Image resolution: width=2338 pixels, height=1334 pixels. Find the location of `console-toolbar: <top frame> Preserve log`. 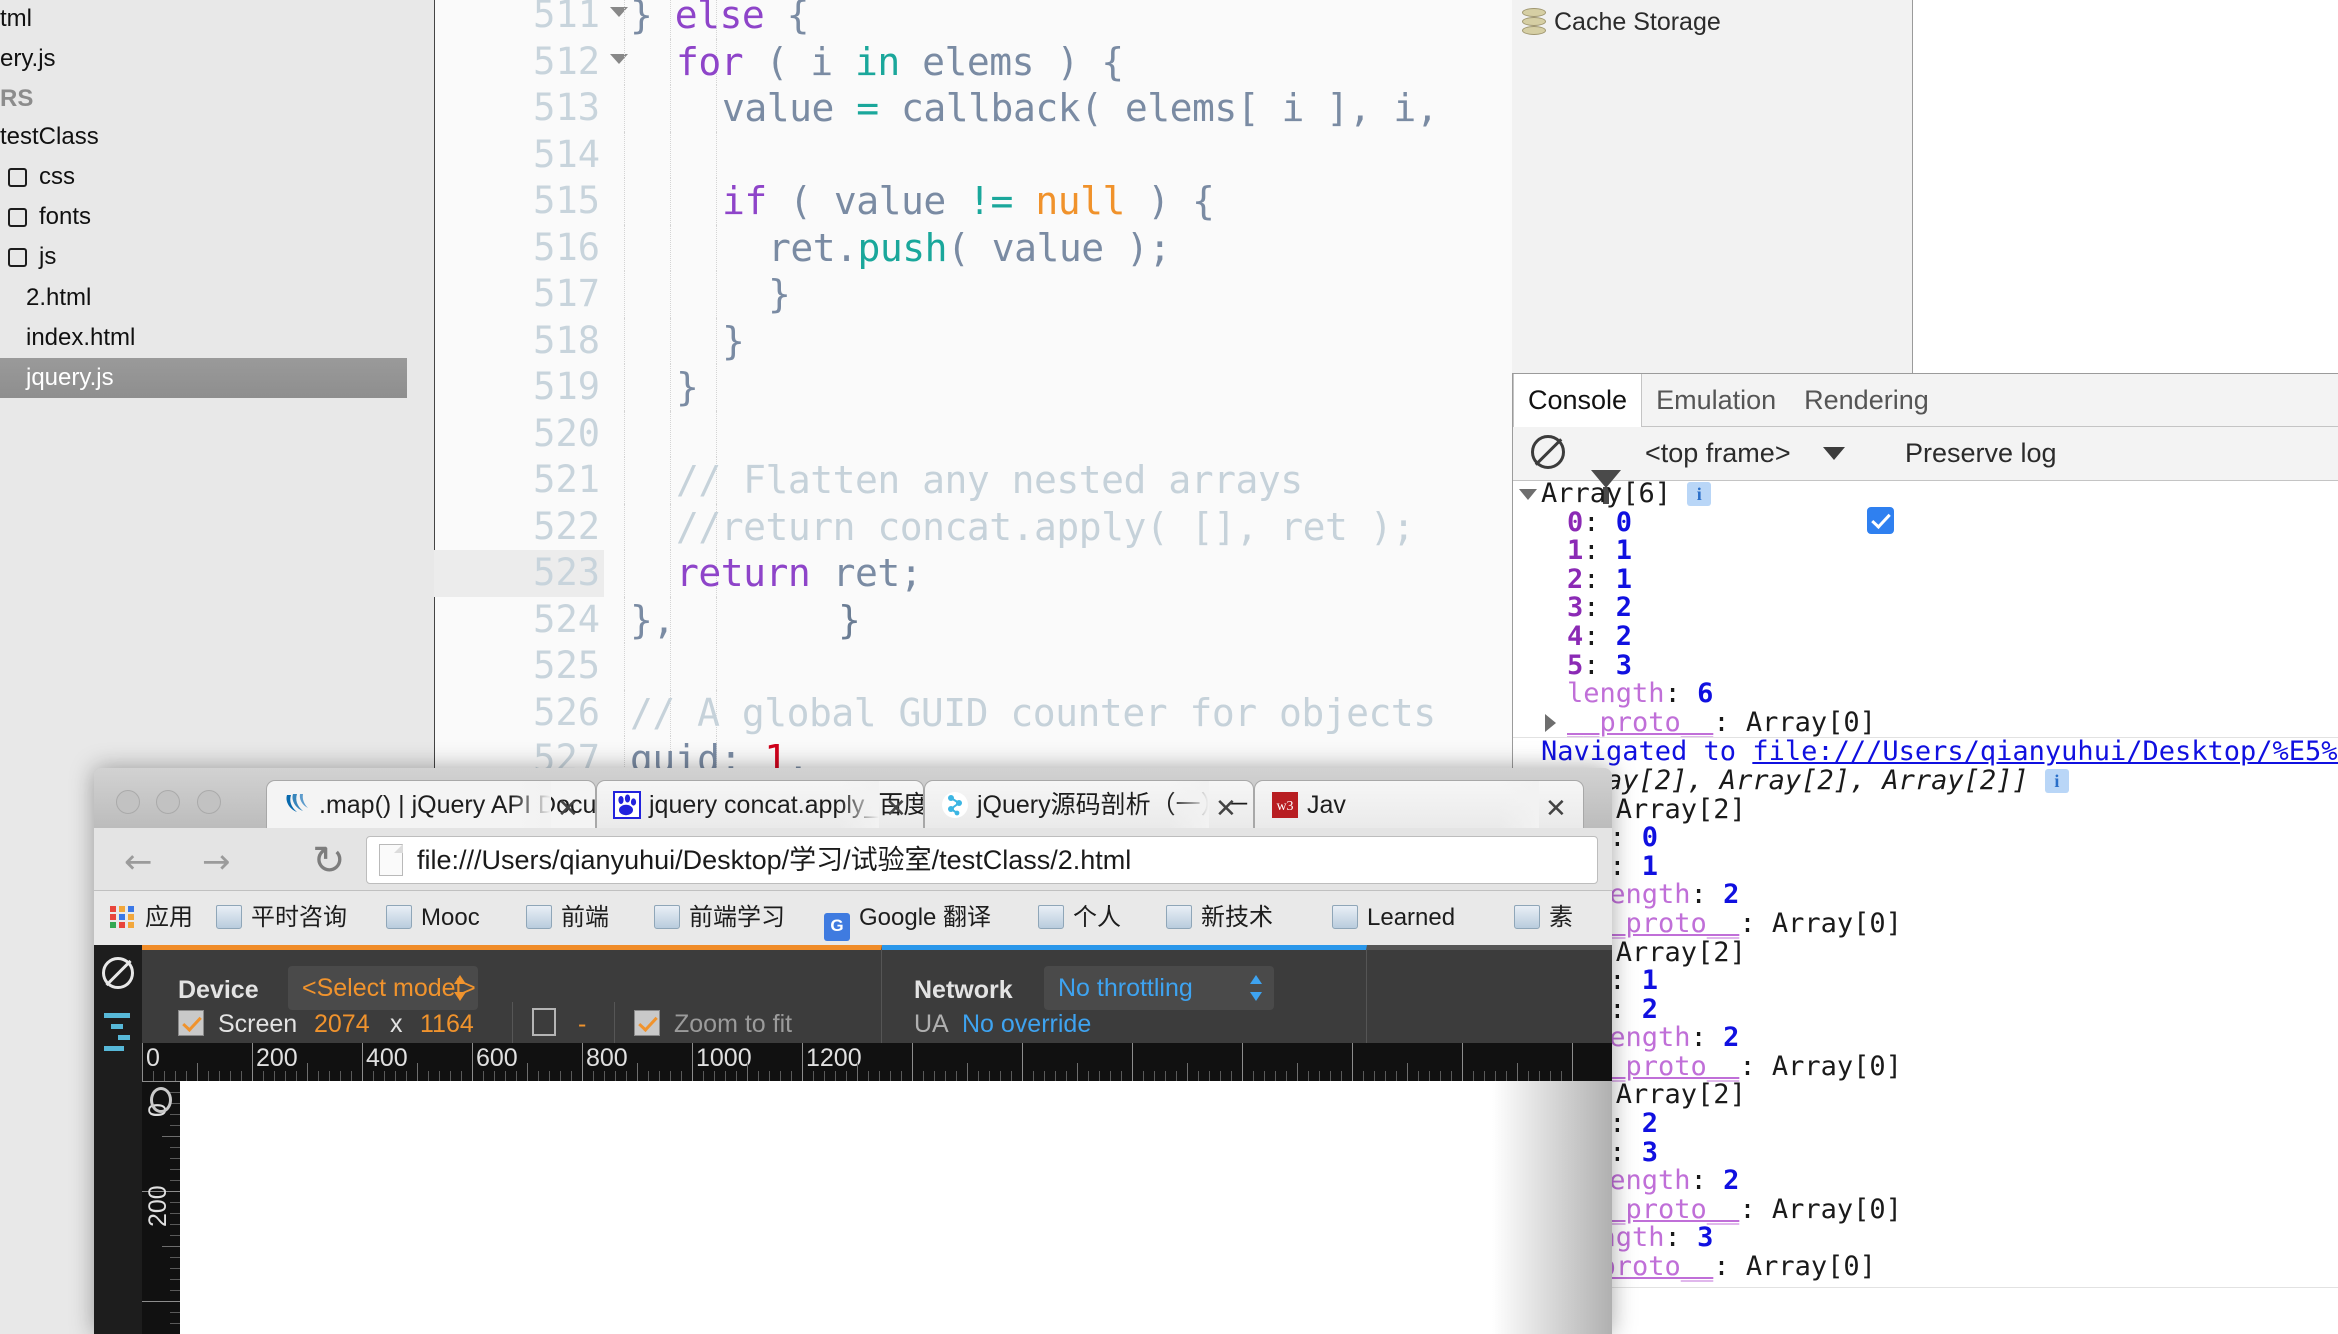

console-toolbar: <top frame> Preserve log is located at coordinates (1925, 480).